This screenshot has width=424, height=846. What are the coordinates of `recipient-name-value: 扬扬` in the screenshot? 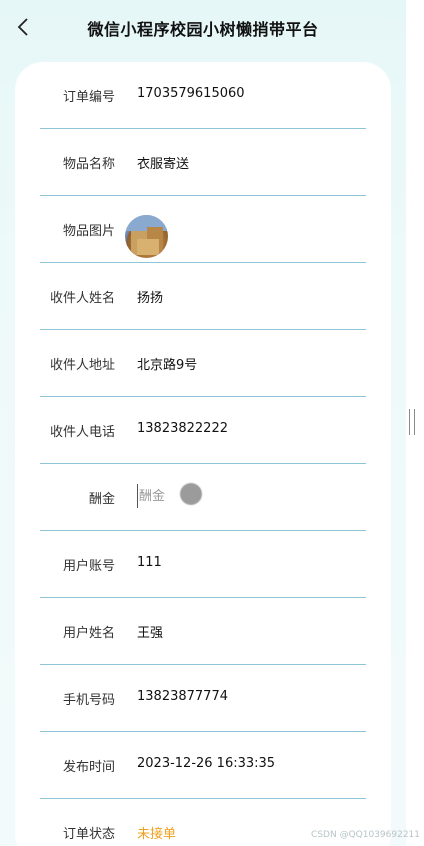 It's located at (150, 298).